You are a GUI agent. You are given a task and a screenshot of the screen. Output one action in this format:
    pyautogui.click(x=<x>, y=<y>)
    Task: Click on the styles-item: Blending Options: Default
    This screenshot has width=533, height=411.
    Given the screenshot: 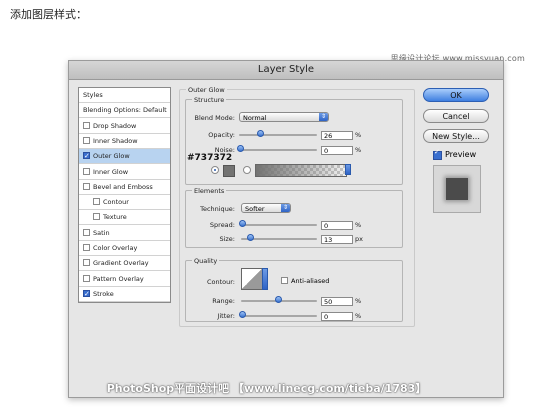 What is the action you would take?
    pyautogui.click(x=124, y=111)
    